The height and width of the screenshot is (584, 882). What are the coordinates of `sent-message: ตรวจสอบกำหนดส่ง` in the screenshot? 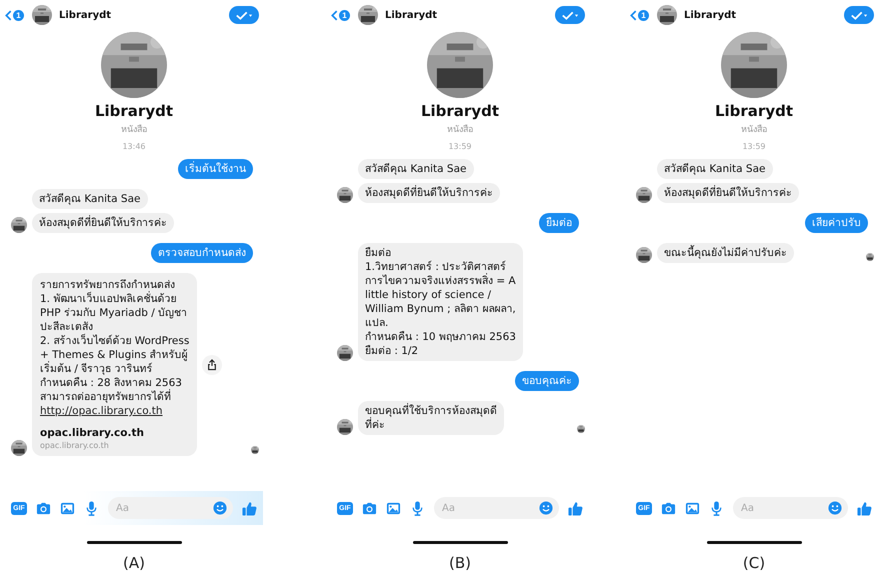 It's located at (202, 253).